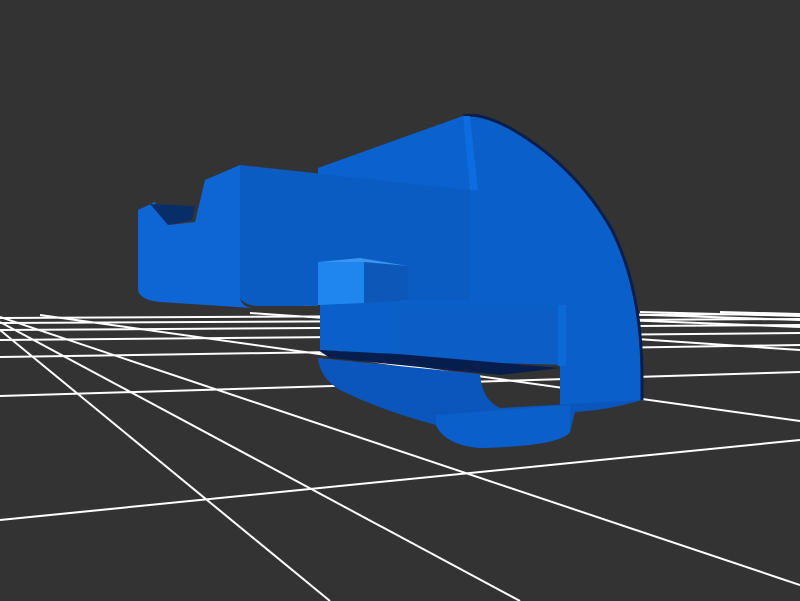 This screenshot has height=601, width=800. I want to click on model-tongue, so click(481, 335).